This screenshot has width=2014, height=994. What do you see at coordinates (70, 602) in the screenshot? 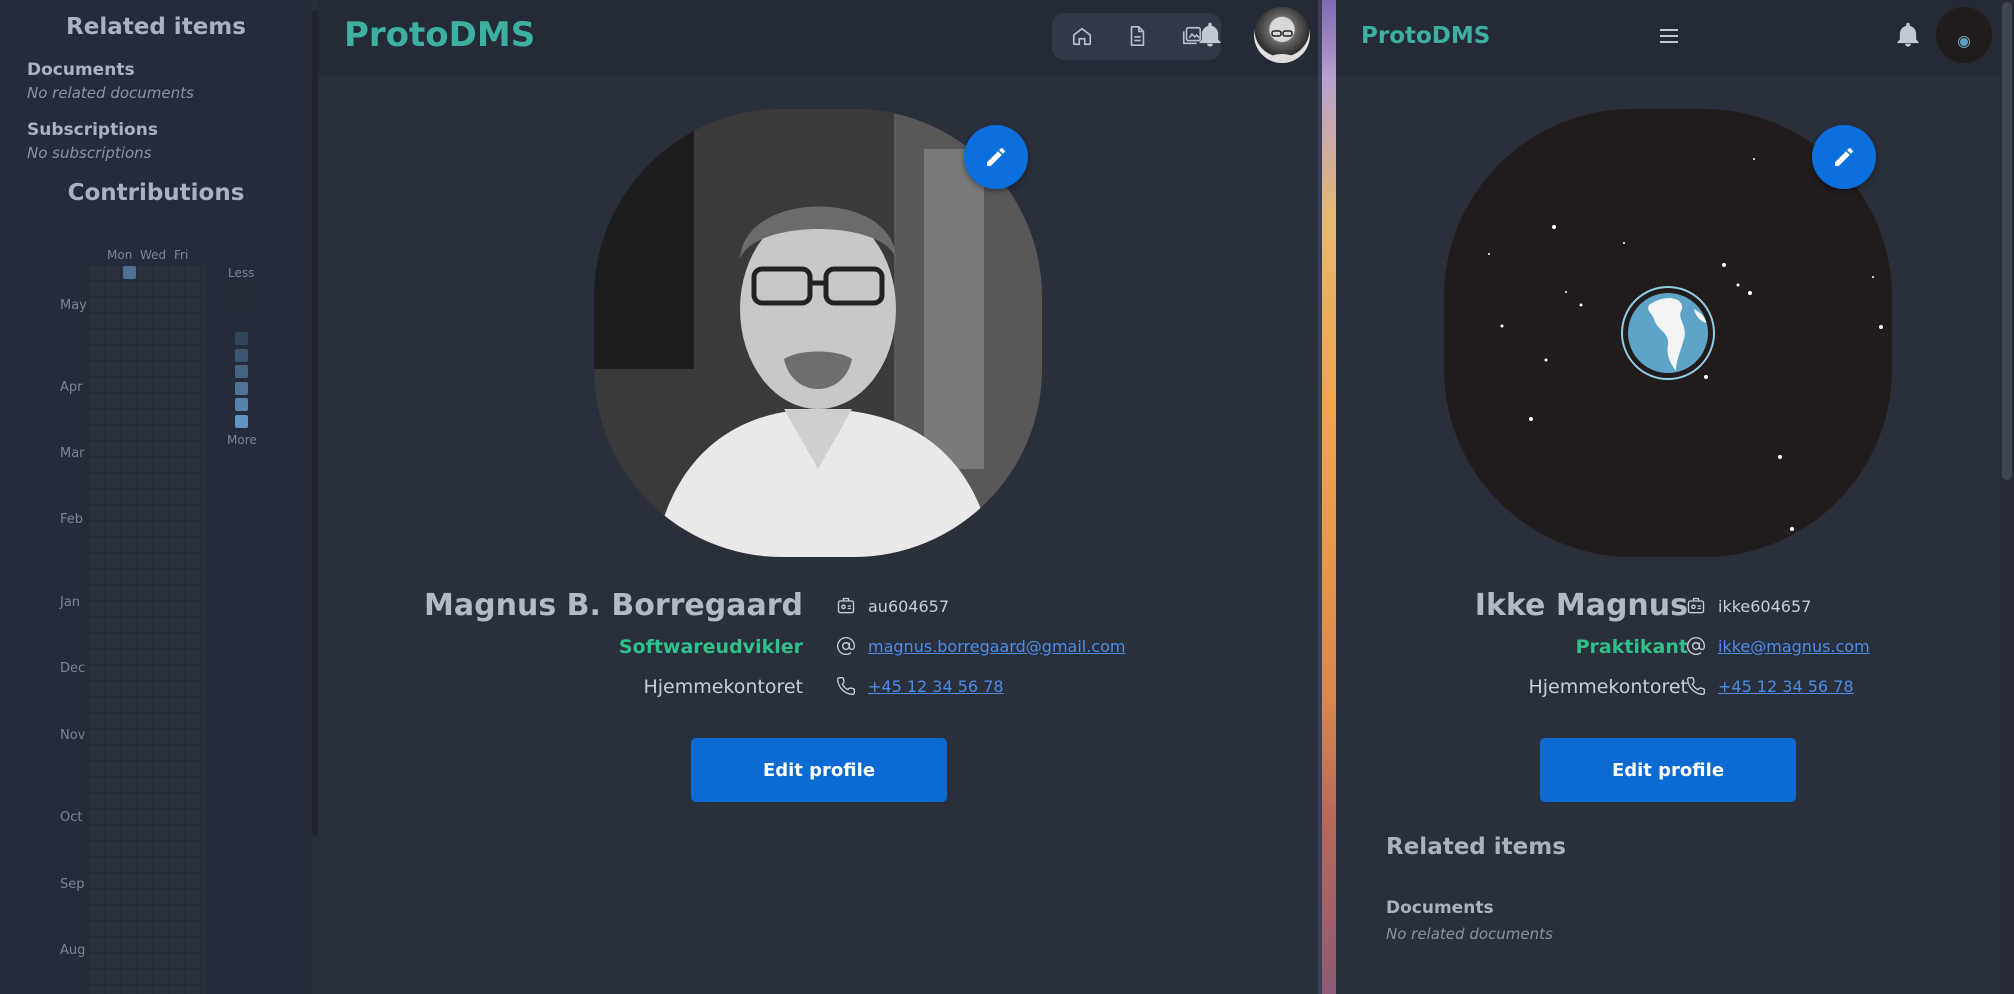
I see `month-label: Jan` at bounding box center [70, 602].